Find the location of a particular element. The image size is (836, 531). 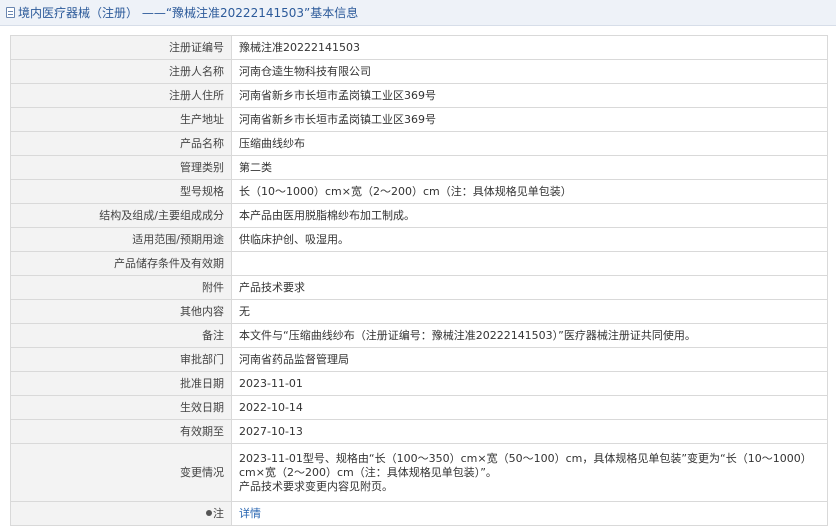

table-row-5: 管理类别 第二类 is located at coordinates (419, 167).